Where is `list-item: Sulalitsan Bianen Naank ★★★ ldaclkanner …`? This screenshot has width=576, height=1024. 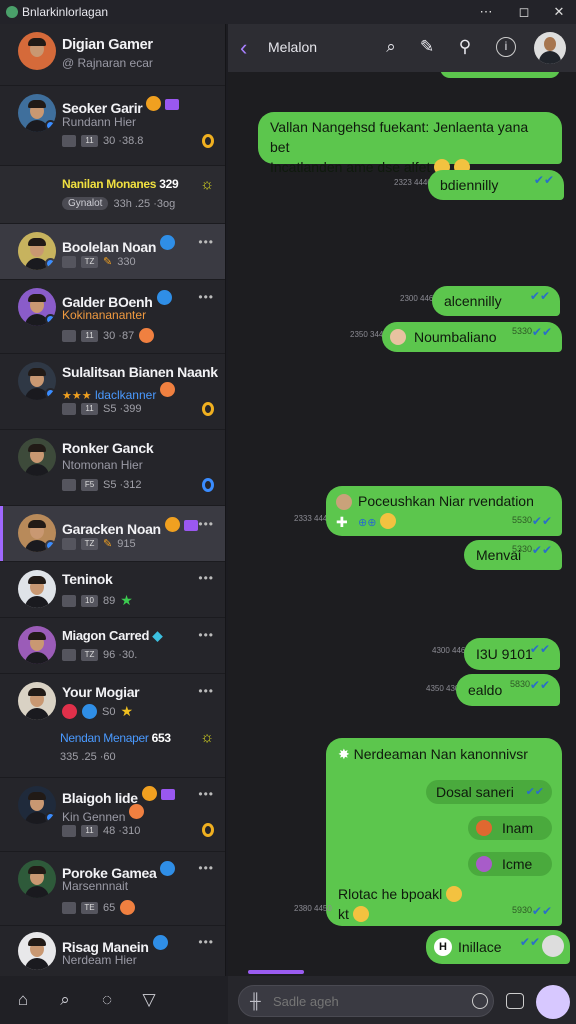 list-item: Sulalitsan Bianen Naank ★★★ ldaclkanner … is located at coordinates (112, 392).